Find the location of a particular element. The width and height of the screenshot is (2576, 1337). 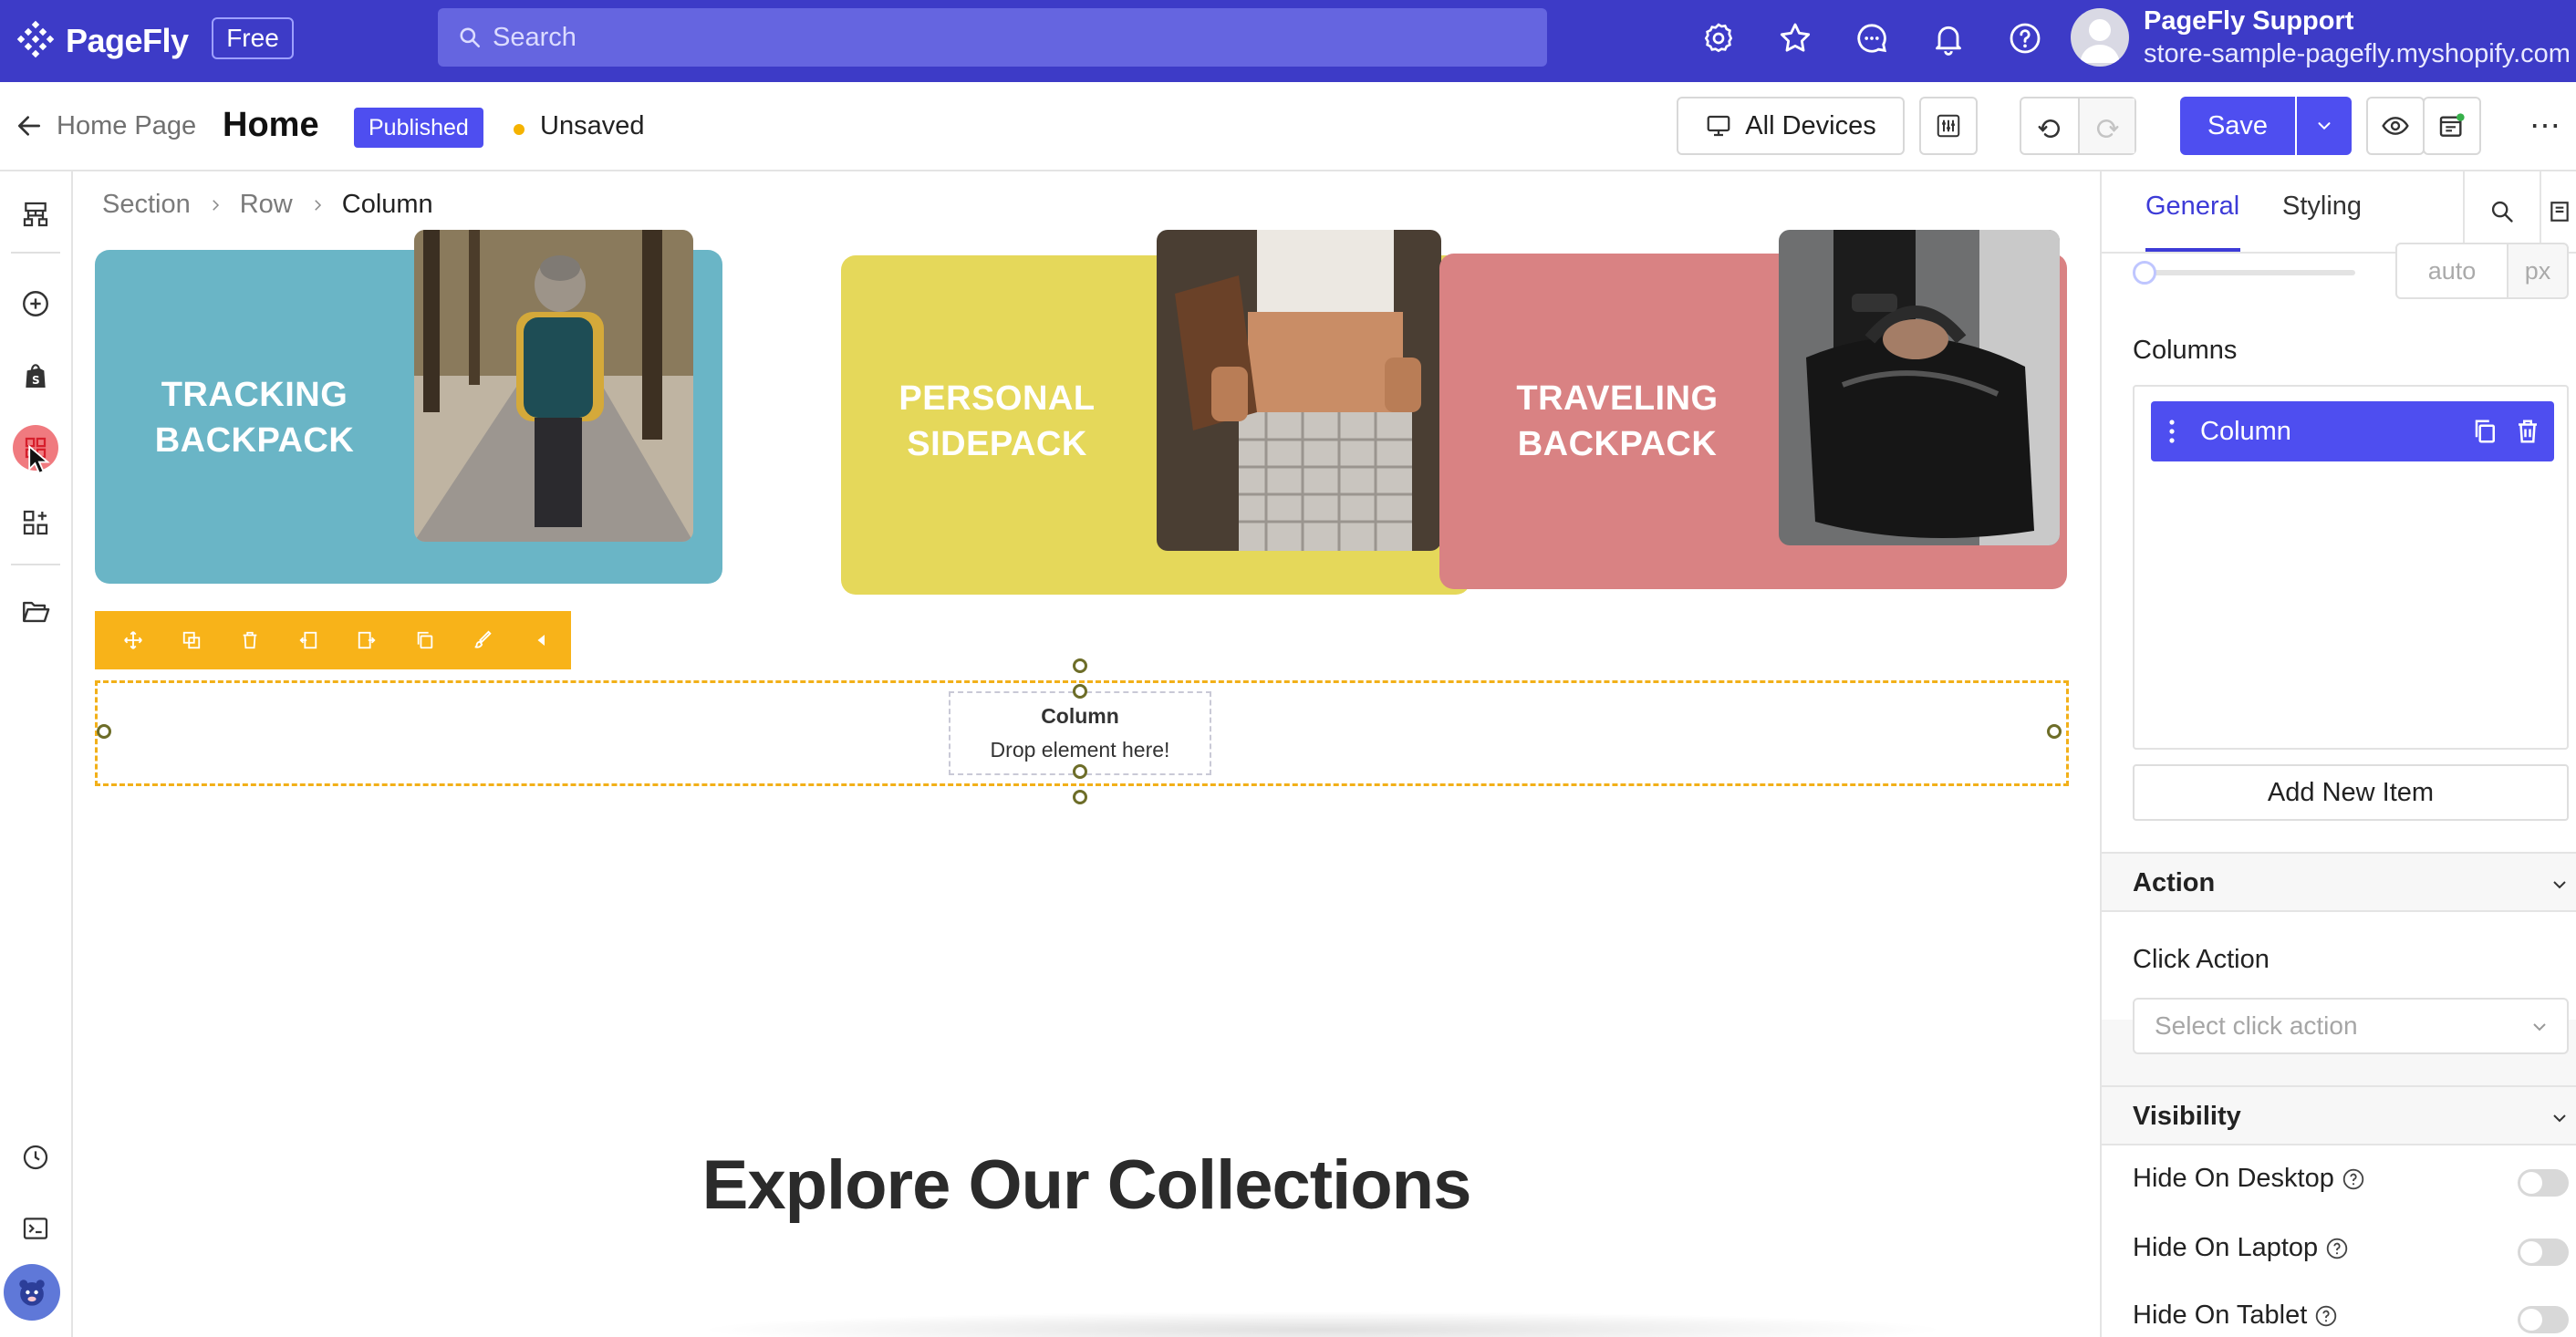

width-slider-knob is located at coordinates (2144, 273).